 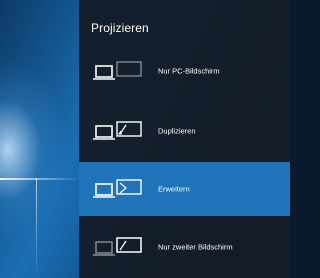 I want to click on extend-icon, so click(x=117, y=188).